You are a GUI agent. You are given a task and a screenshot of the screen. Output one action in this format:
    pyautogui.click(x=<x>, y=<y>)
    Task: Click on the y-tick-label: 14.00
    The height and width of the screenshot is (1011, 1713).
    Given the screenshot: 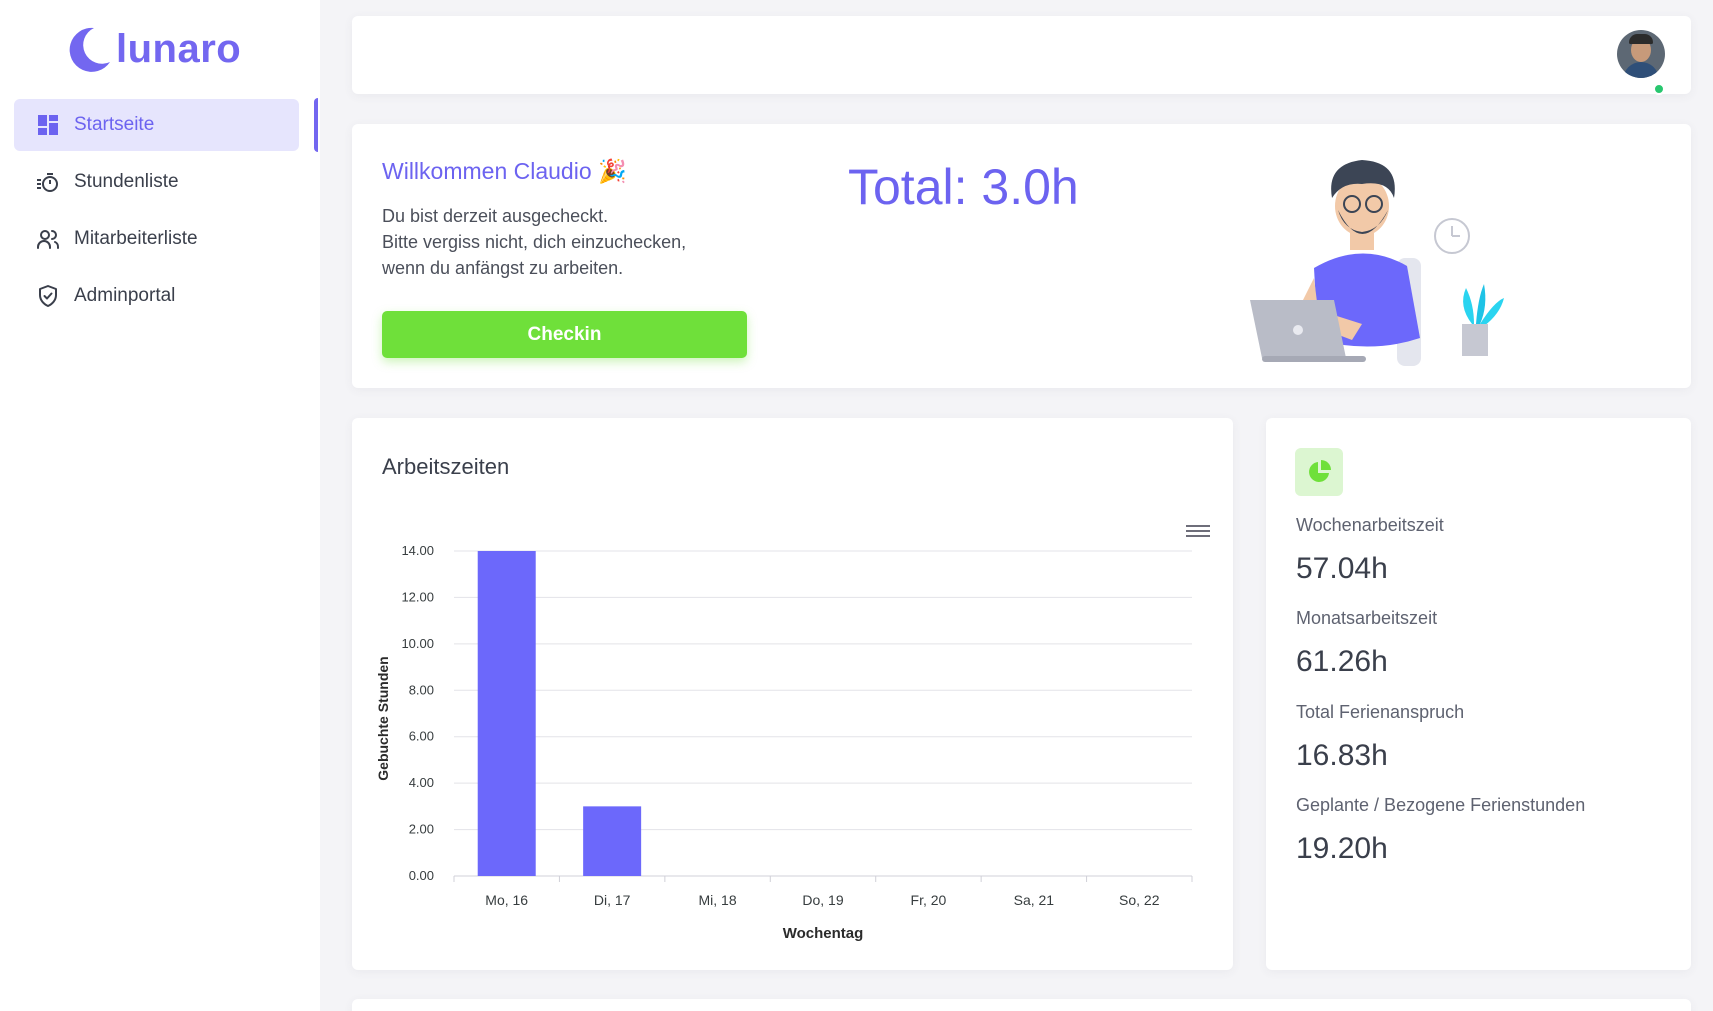 What is the action you would take?
    pyautogui.click(x=417, y=550)
    